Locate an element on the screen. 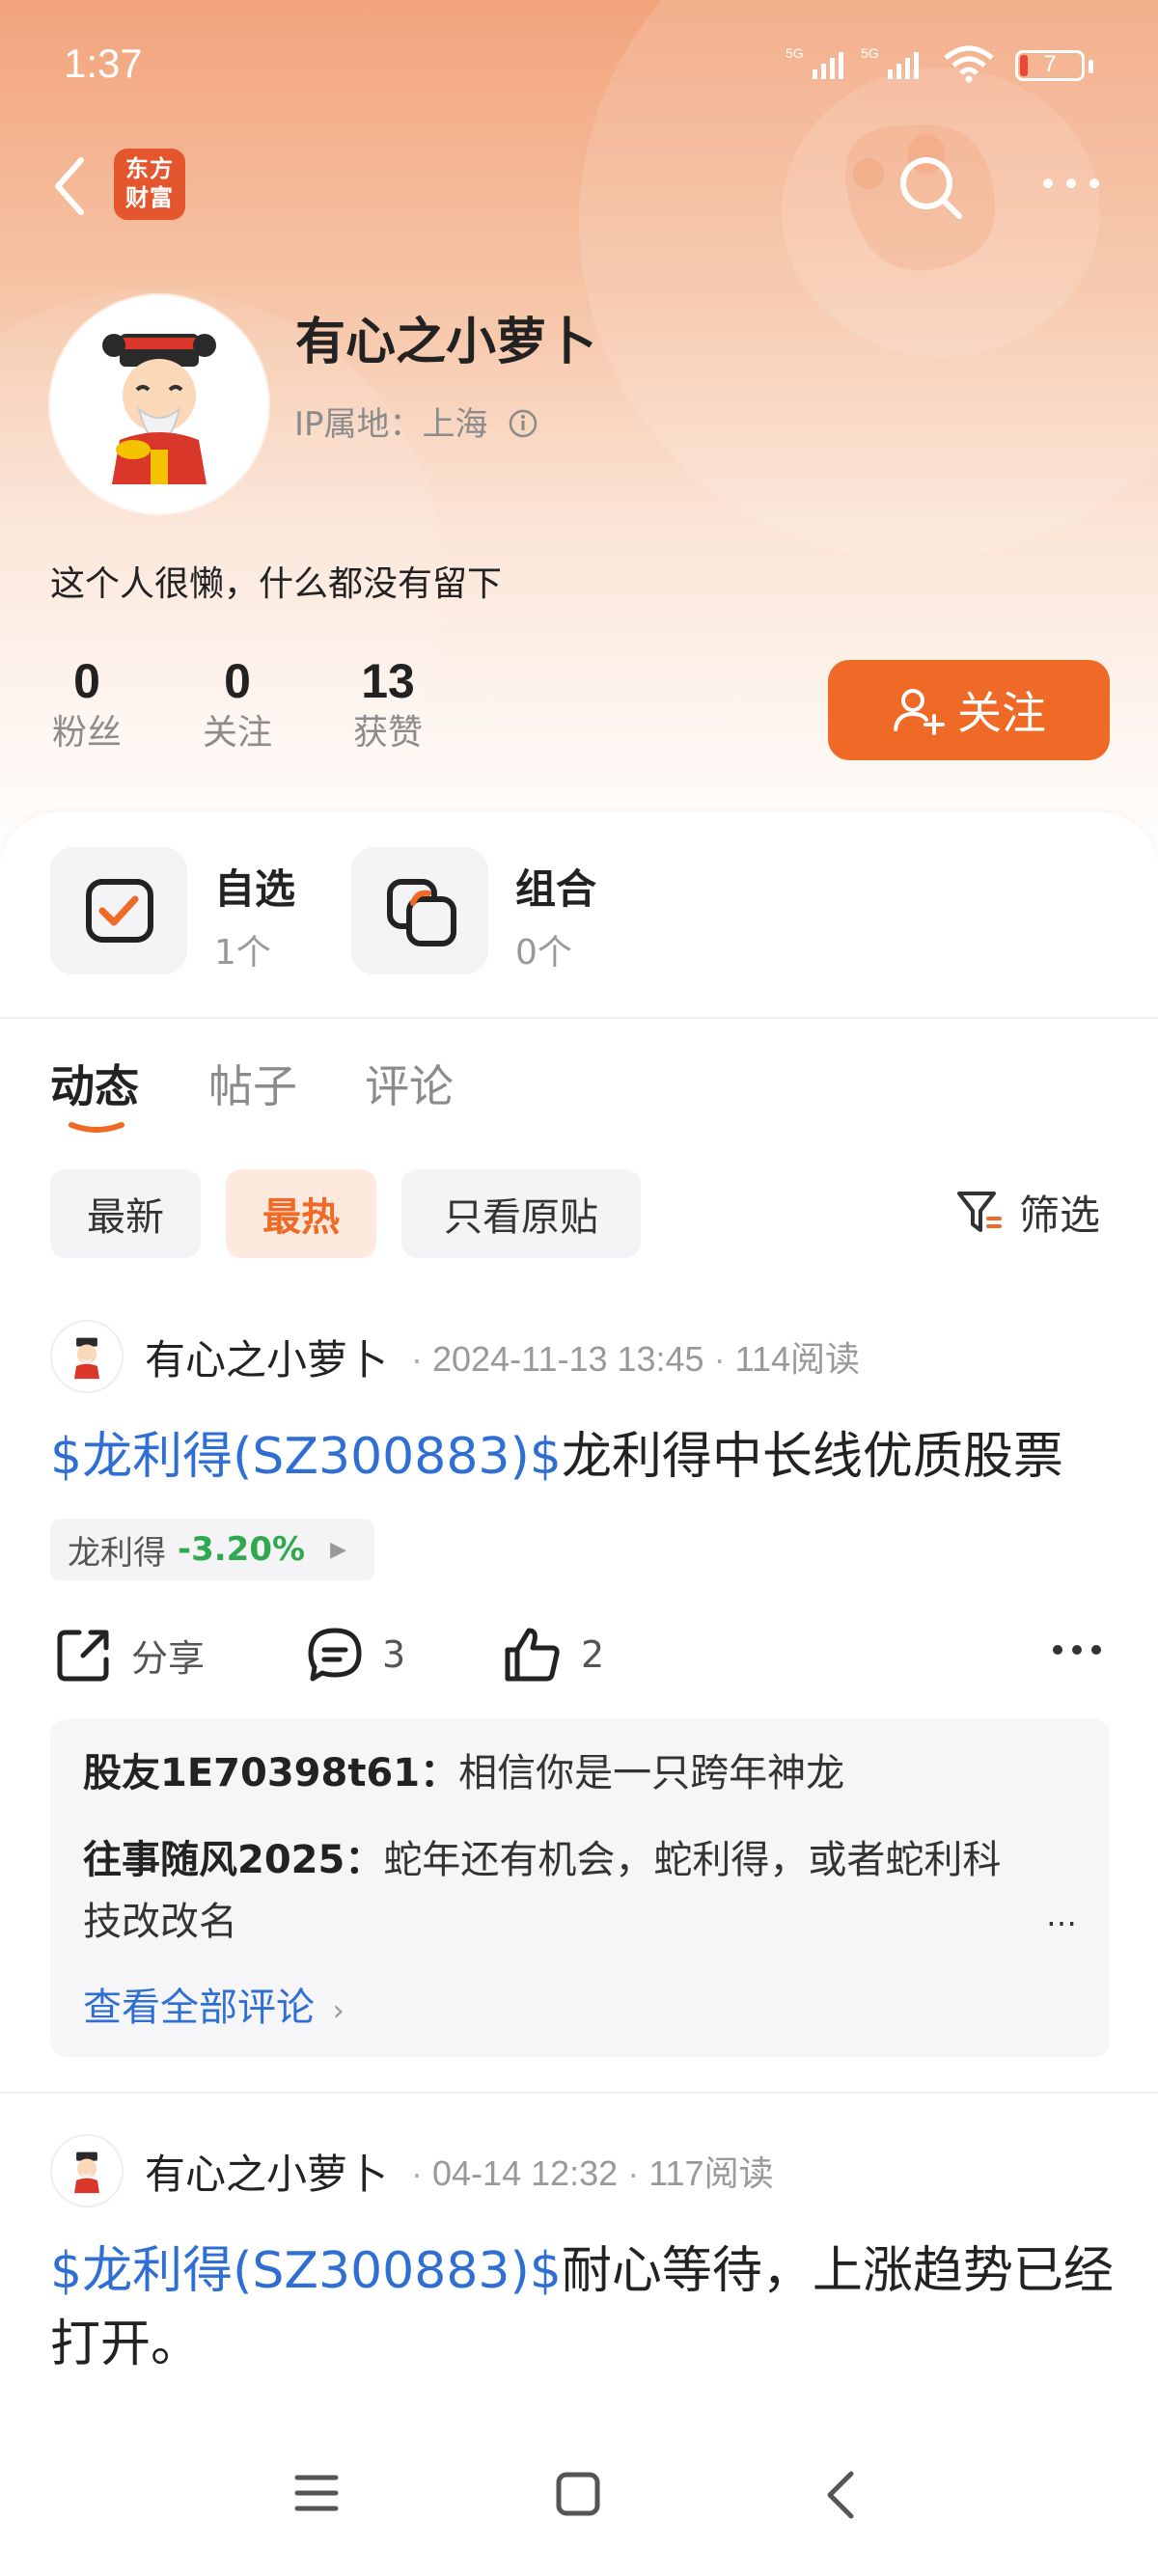 This screenshot has width=1158, height=2576. post-1-date: 2024-11-13 13:45 is located at coordinates (568, 1359).